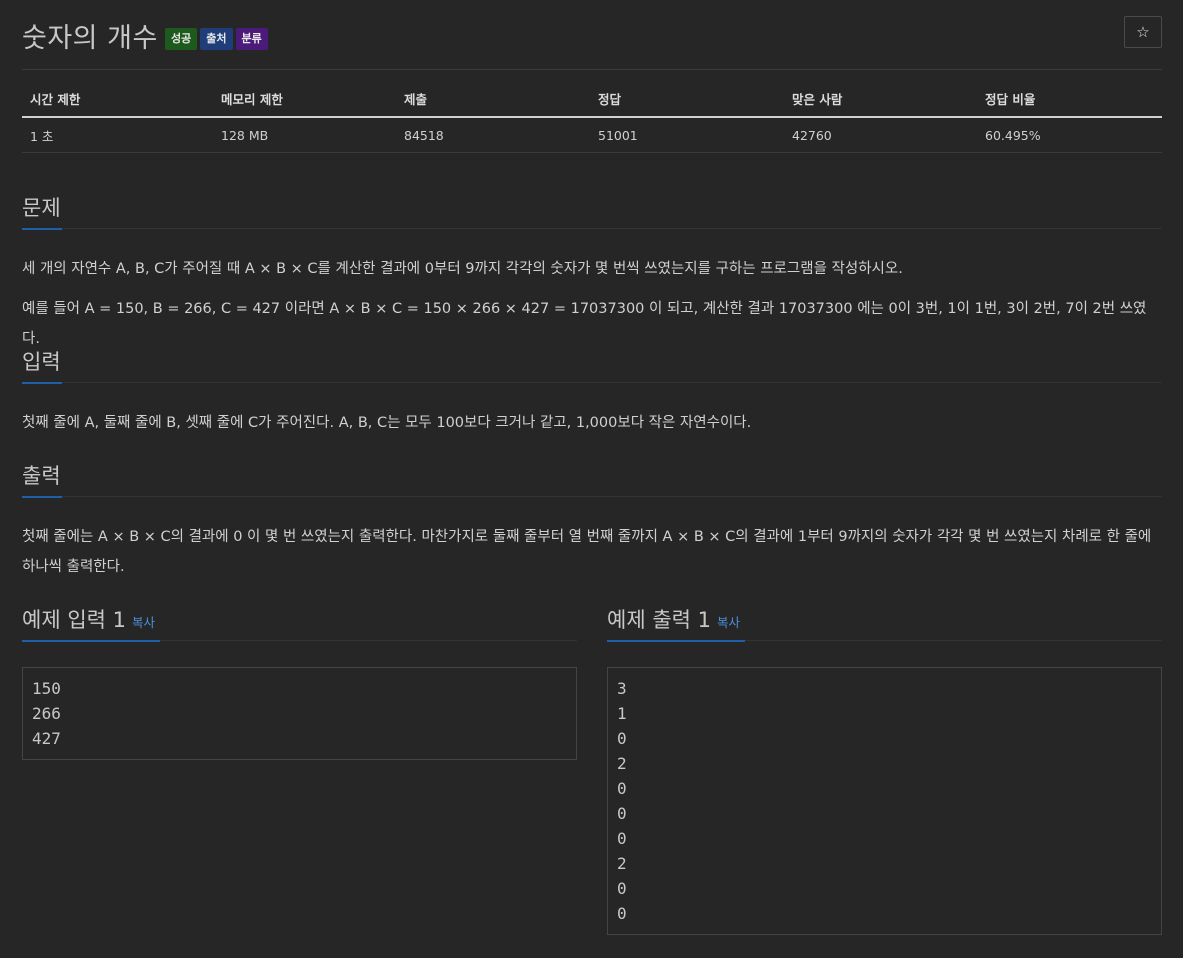  What do you see at coordinates (659, 620) in the screenshot?
I see `sample-output-title: 예제 출력 1` at bounding box center [659, 620].